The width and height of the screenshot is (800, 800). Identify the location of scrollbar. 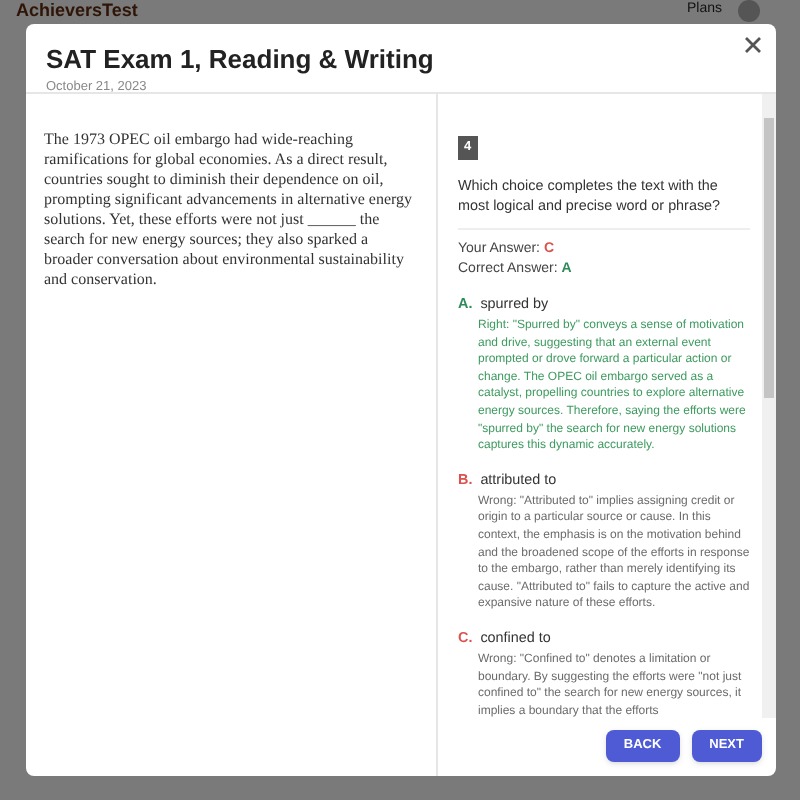
(769, 406).